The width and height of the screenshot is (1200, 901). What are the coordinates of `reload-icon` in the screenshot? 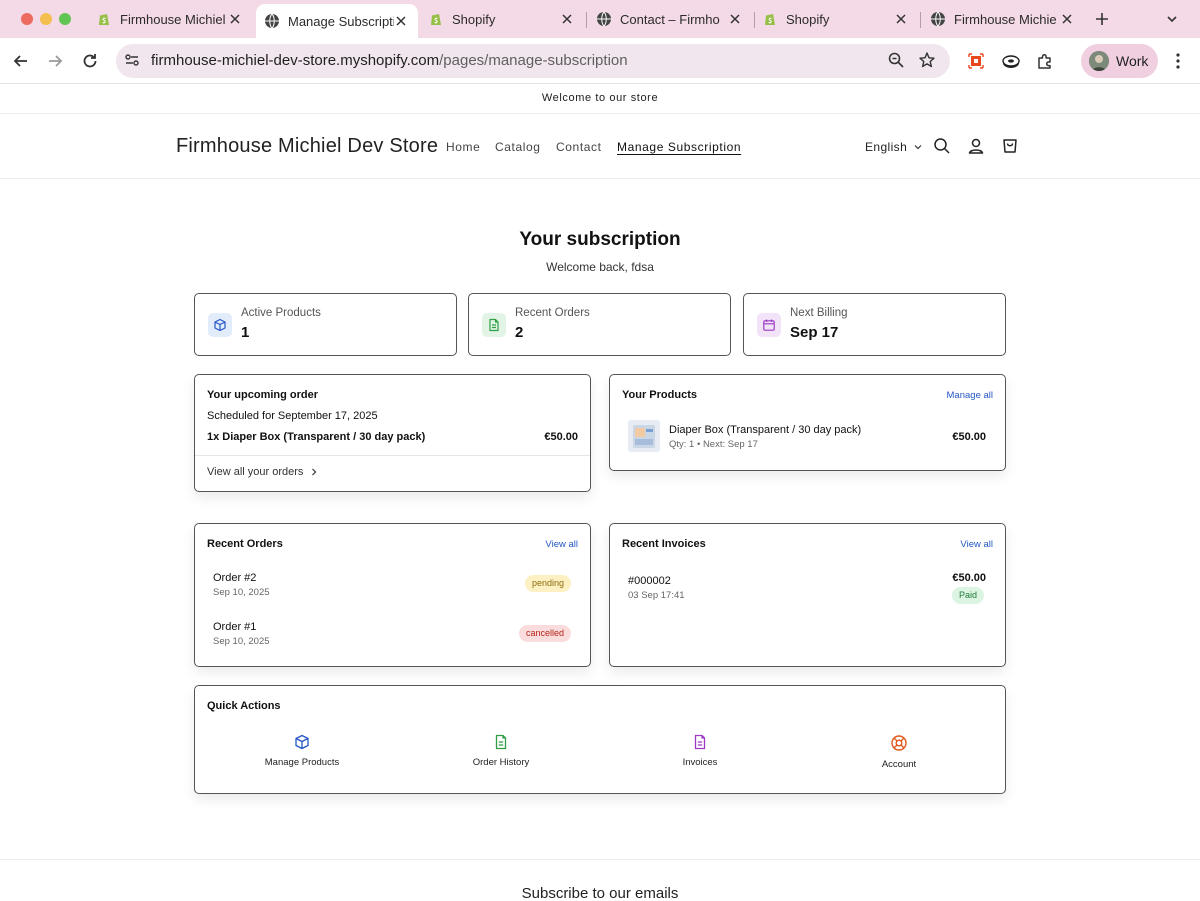 It's located at (90, 61).